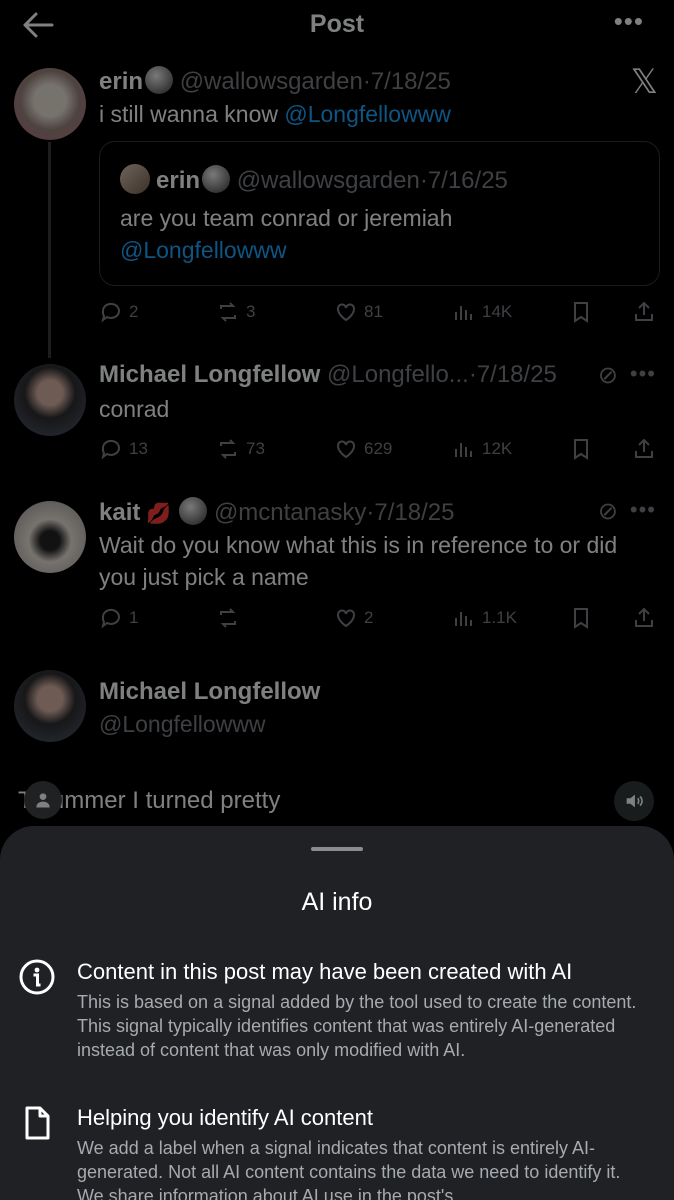  I want to click on reply-button: 13, so click(123, 449).